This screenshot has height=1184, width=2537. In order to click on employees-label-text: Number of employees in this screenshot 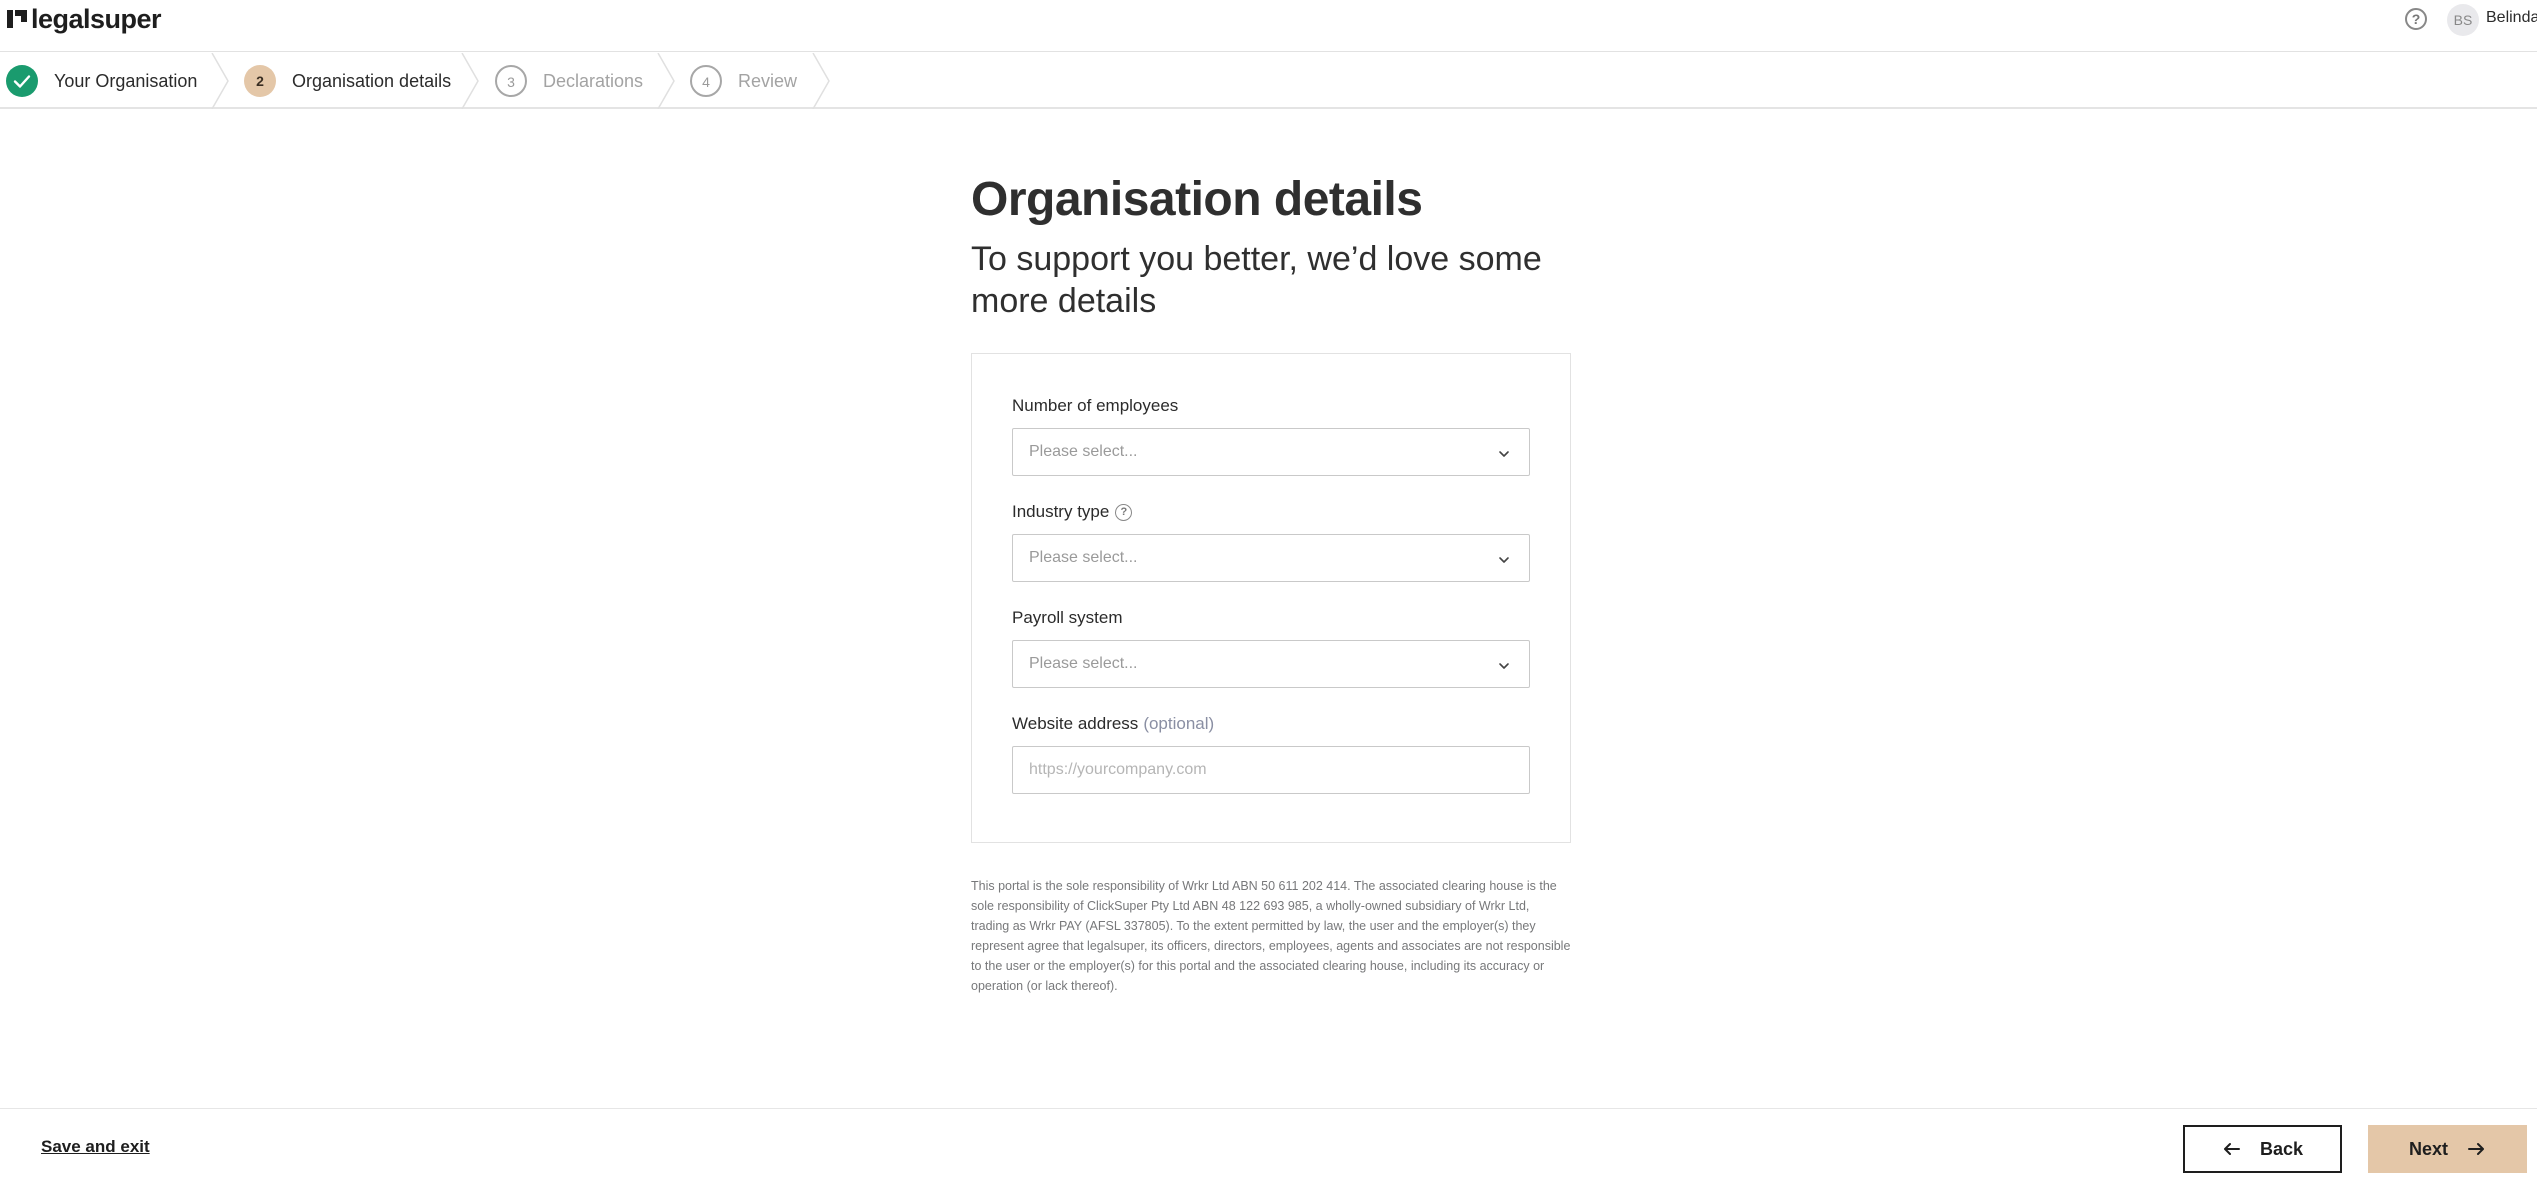, I will do `click(1095, 405)`.